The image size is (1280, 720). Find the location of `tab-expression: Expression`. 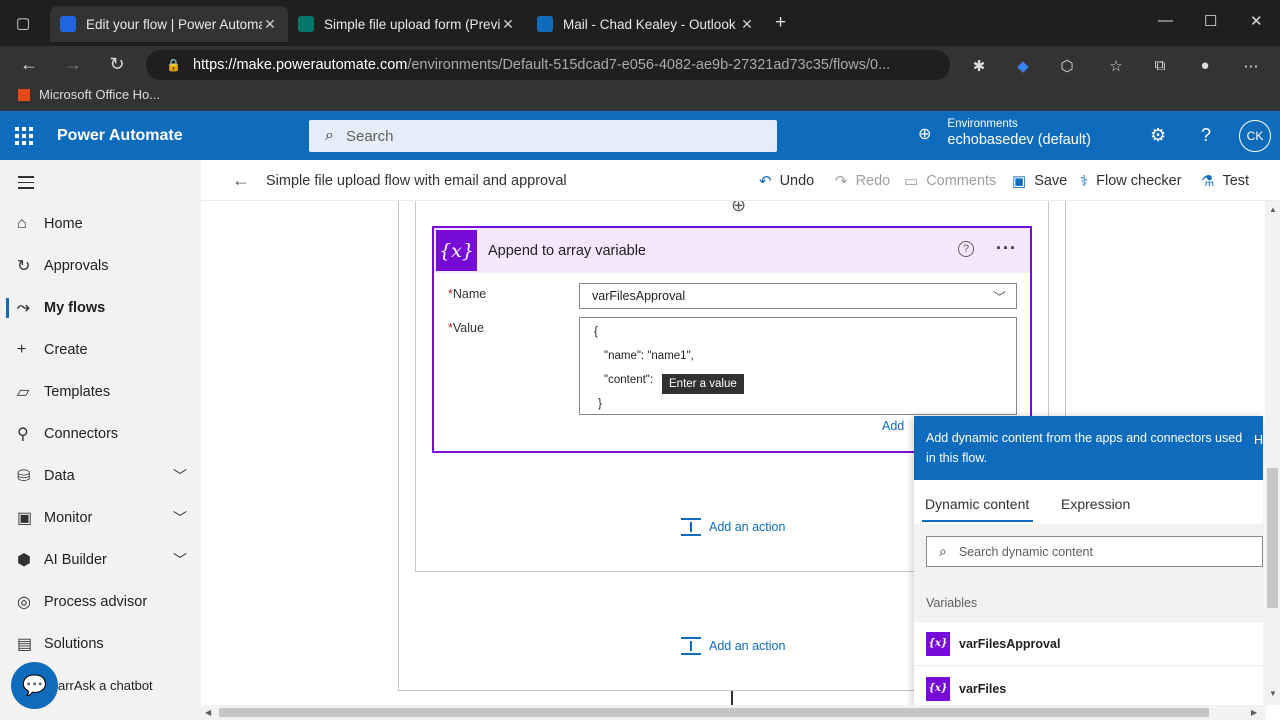

tab-expression: Expression is located at coordinates (1095, 504).